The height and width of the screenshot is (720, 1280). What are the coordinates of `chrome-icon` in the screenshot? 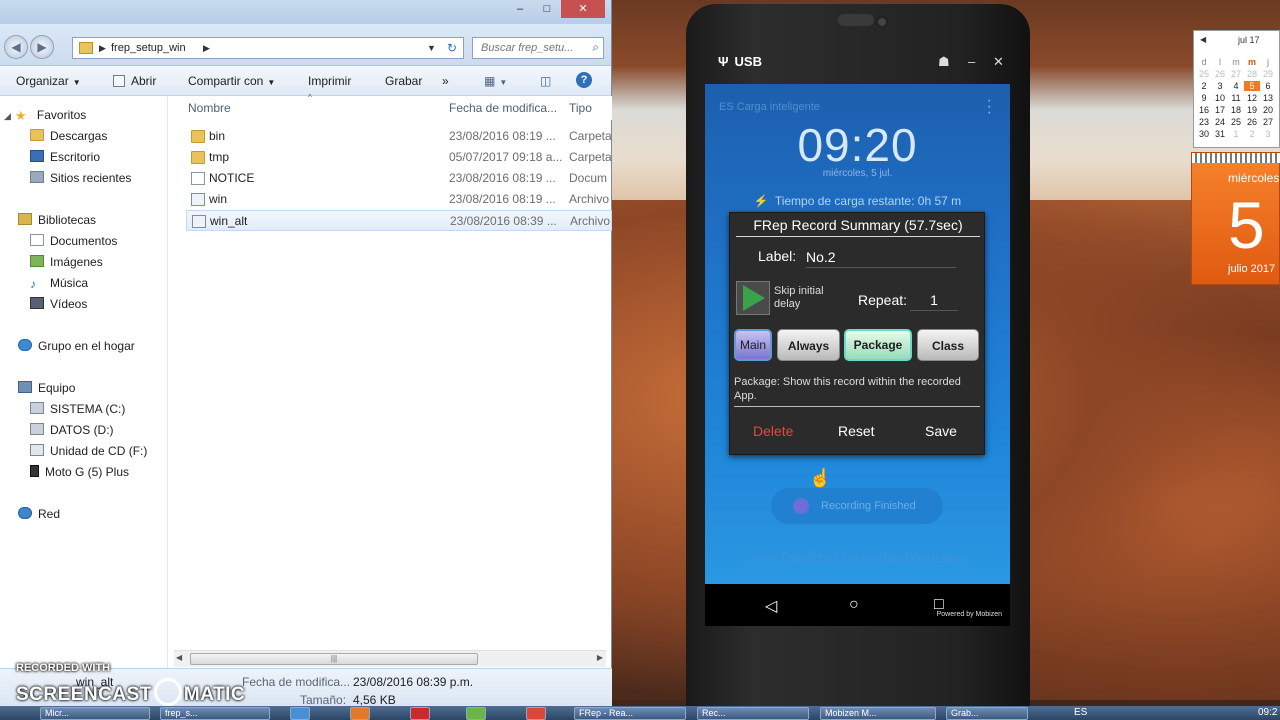 It's located at (536, 713).